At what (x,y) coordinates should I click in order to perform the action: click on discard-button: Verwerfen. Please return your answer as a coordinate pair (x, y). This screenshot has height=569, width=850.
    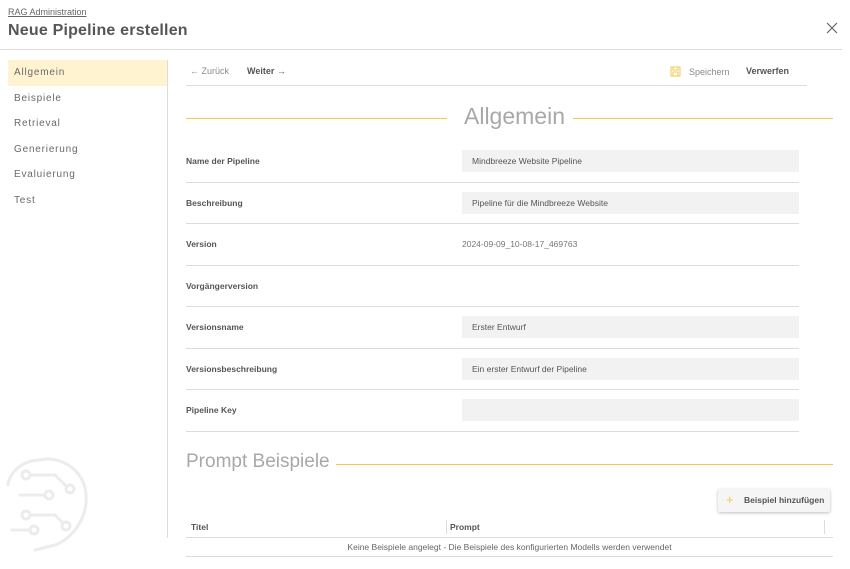
    Looking at the image, I should click on (767, 71).